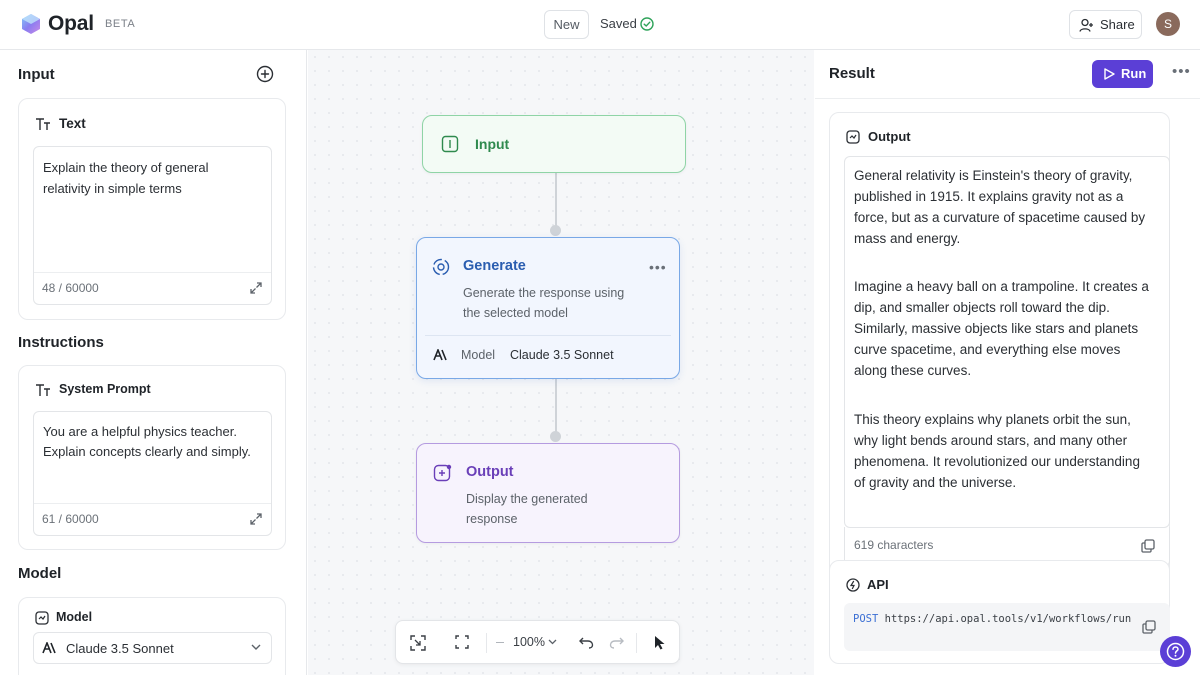 The height and width of the screenshot is (675, 1200). What do you see at coordinates (659, 642) in the screenshot?
I see `cursor-icon` at bounding box center [659, 642].